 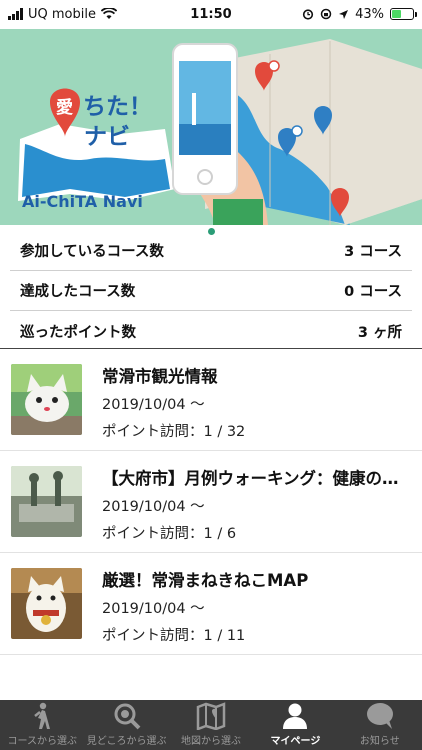 What do you see at coordinates (78, 332) in the screenshot?
I see `stat-label: 巡ったポイント数` at bounding box center [78, 332].